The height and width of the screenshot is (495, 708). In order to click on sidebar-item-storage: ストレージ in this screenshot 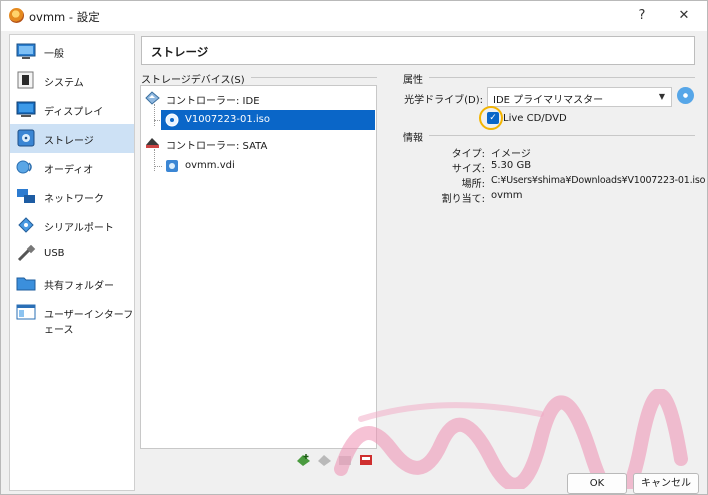, I will do `click(72, 138)`.